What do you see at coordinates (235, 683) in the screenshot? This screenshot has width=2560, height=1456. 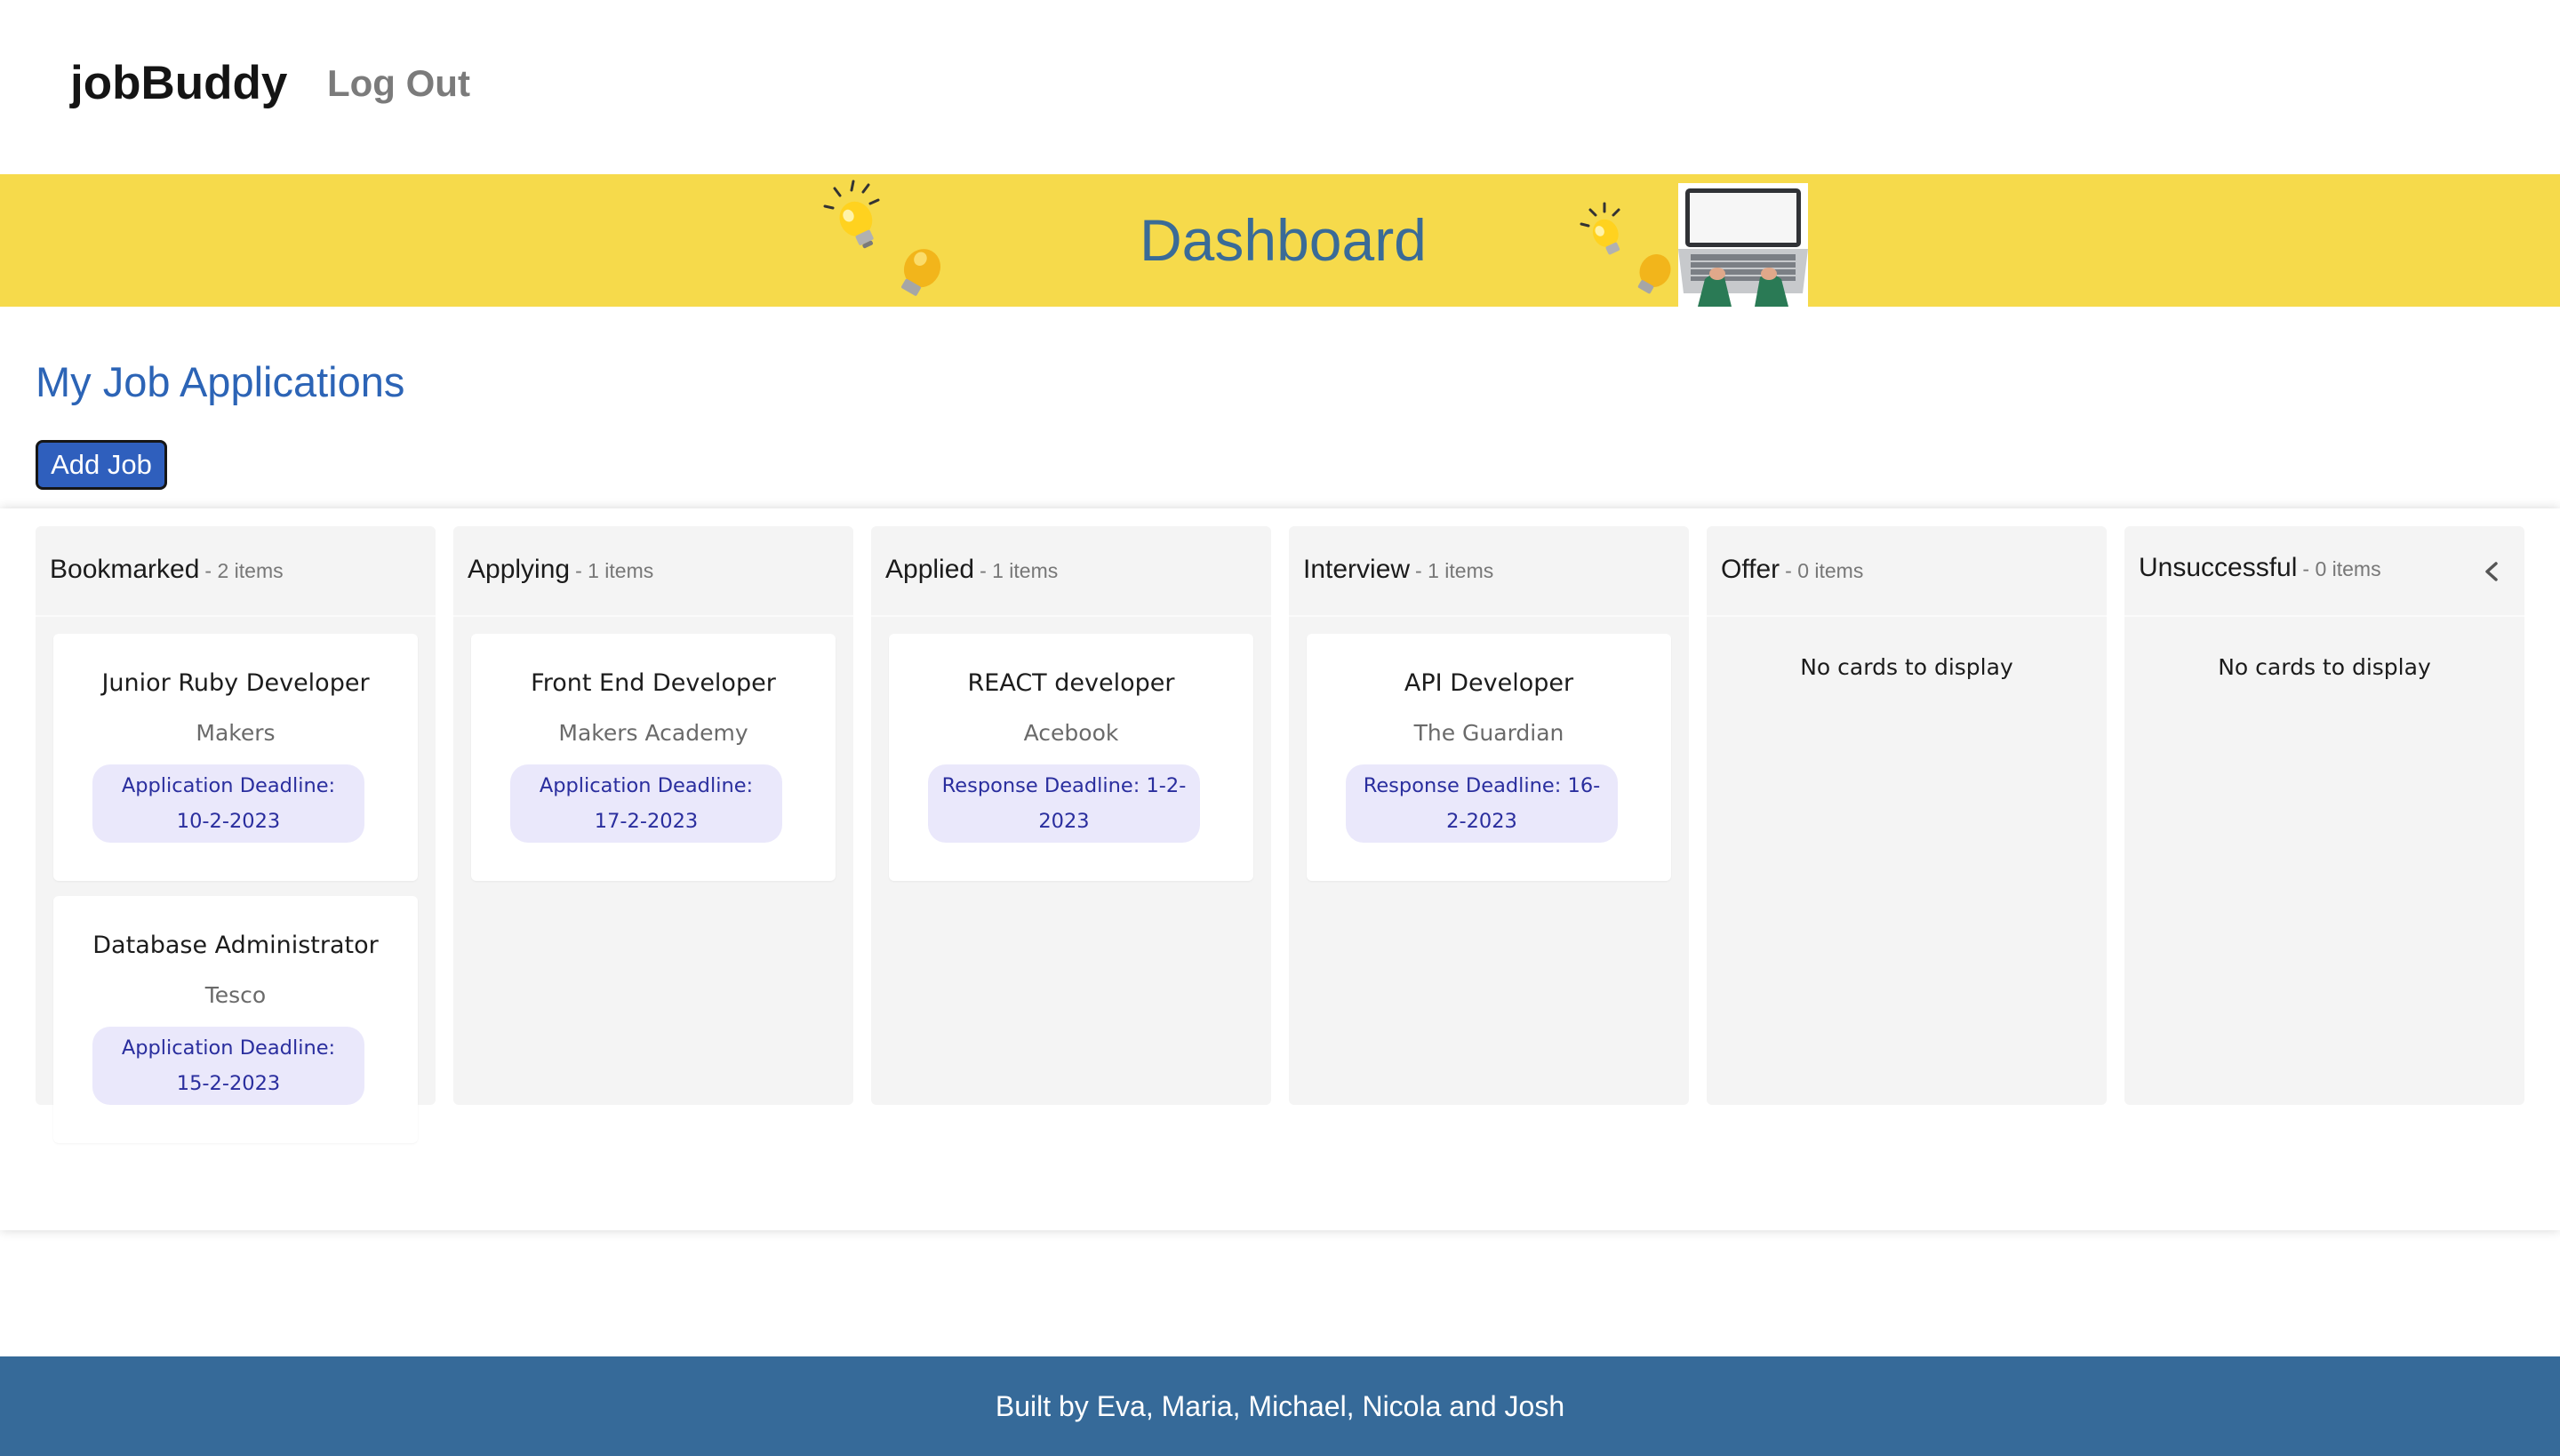 I see `job-title: Junior Ruby Developer` at bounding box center [235, 683].